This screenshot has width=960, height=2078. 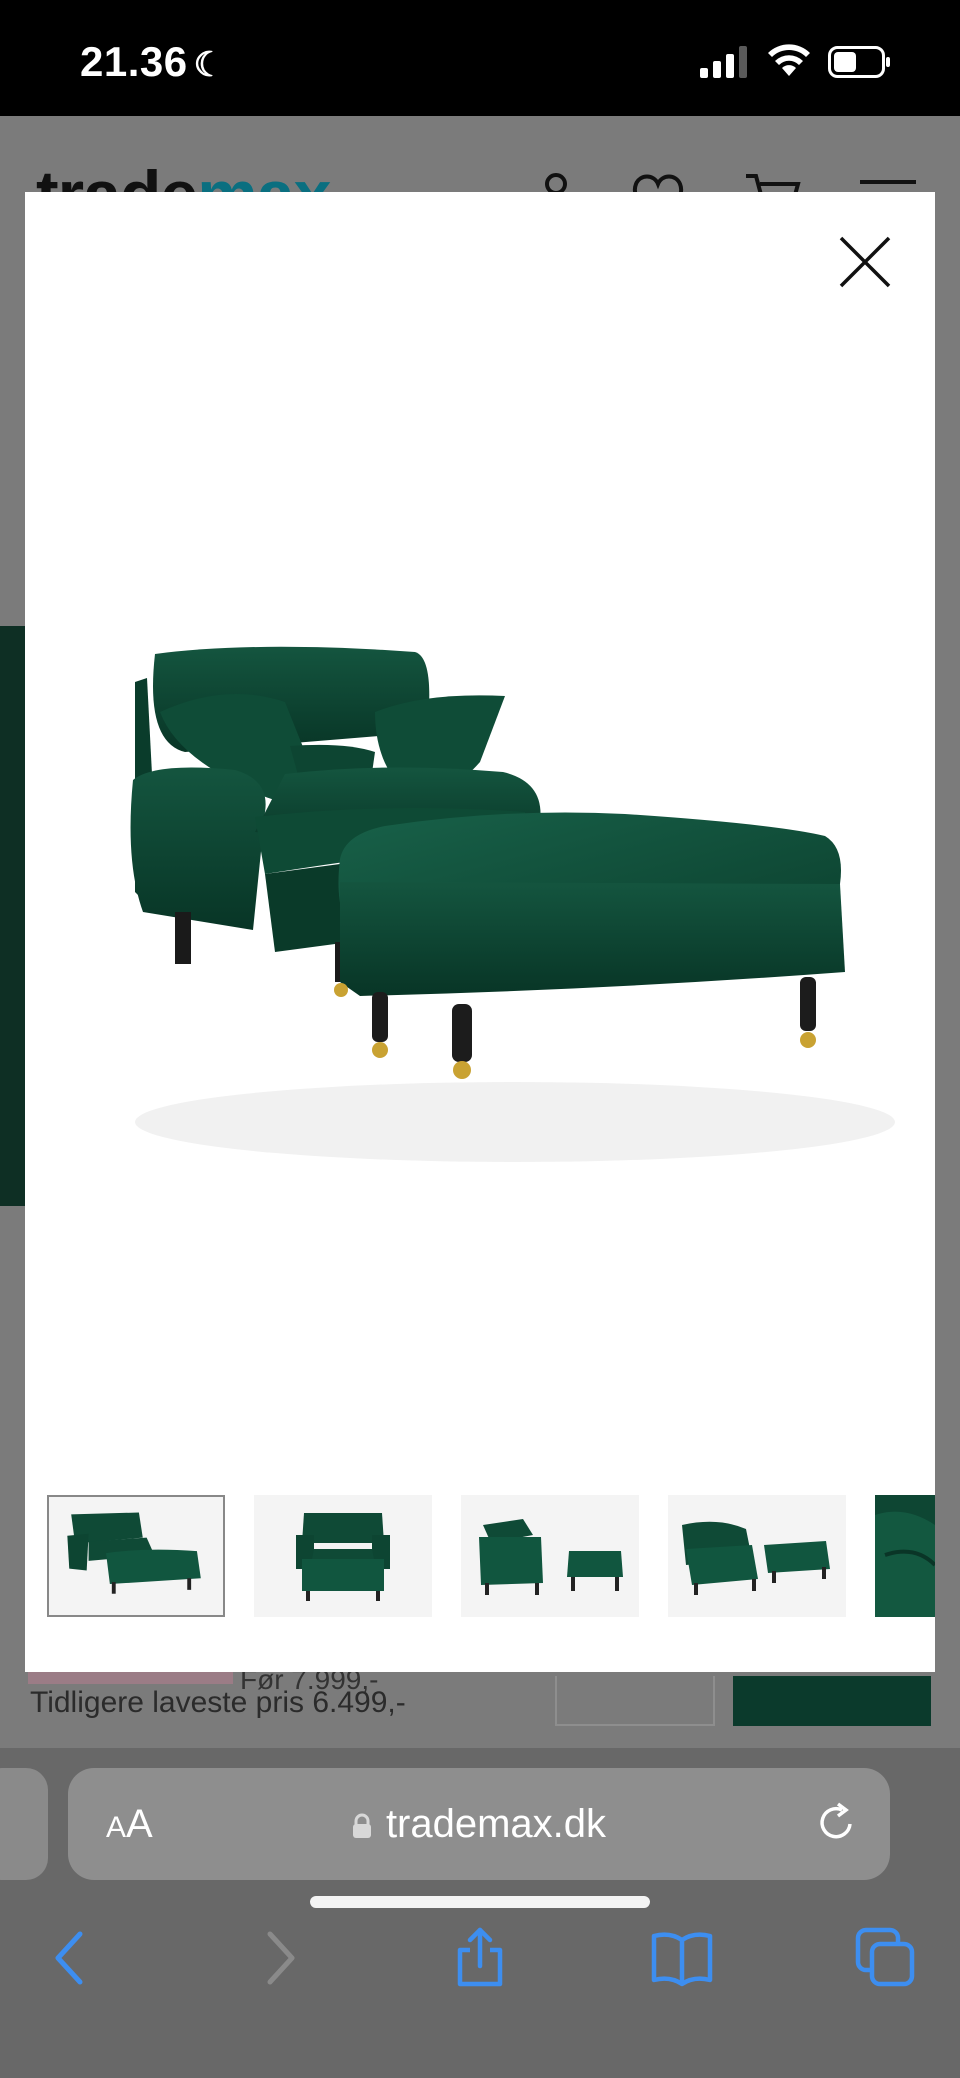 I want to click on thumbnail-3-image, so click(x=550, y=1556).